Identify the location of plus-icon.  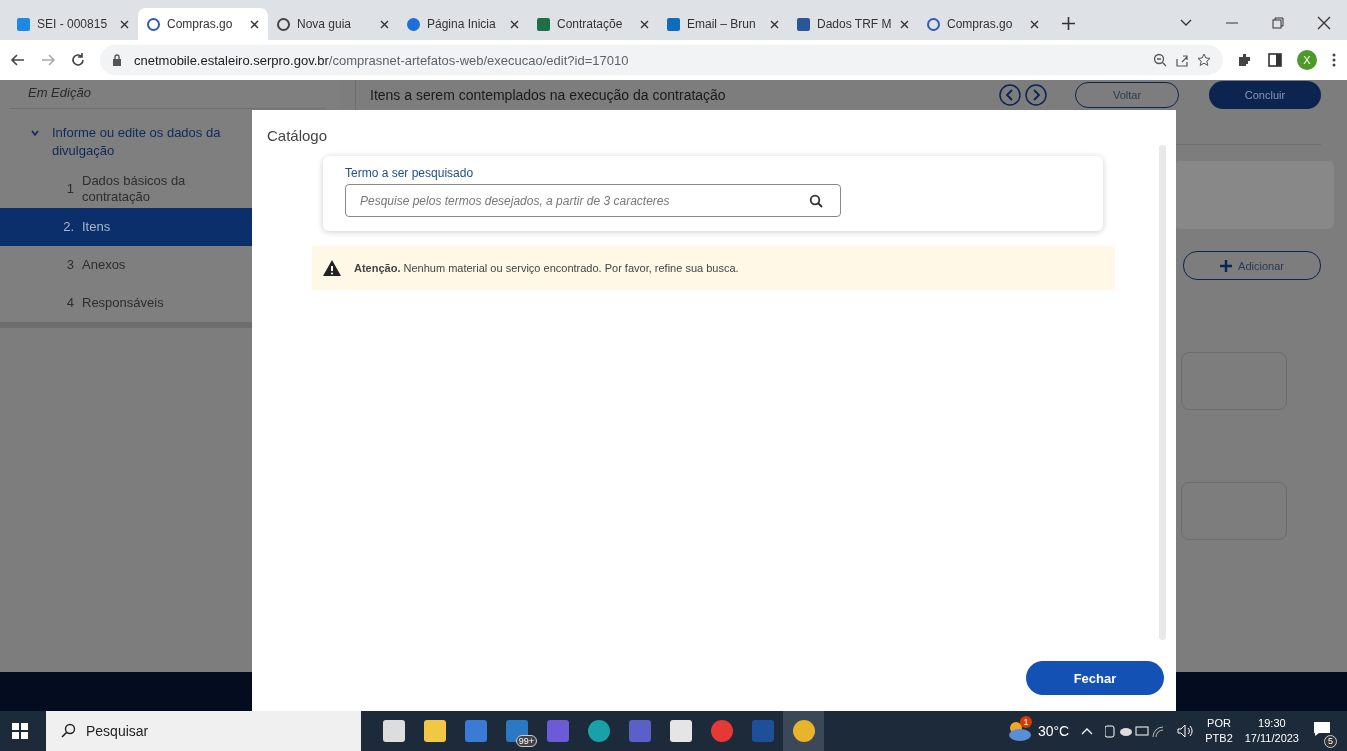
(1226, 265).